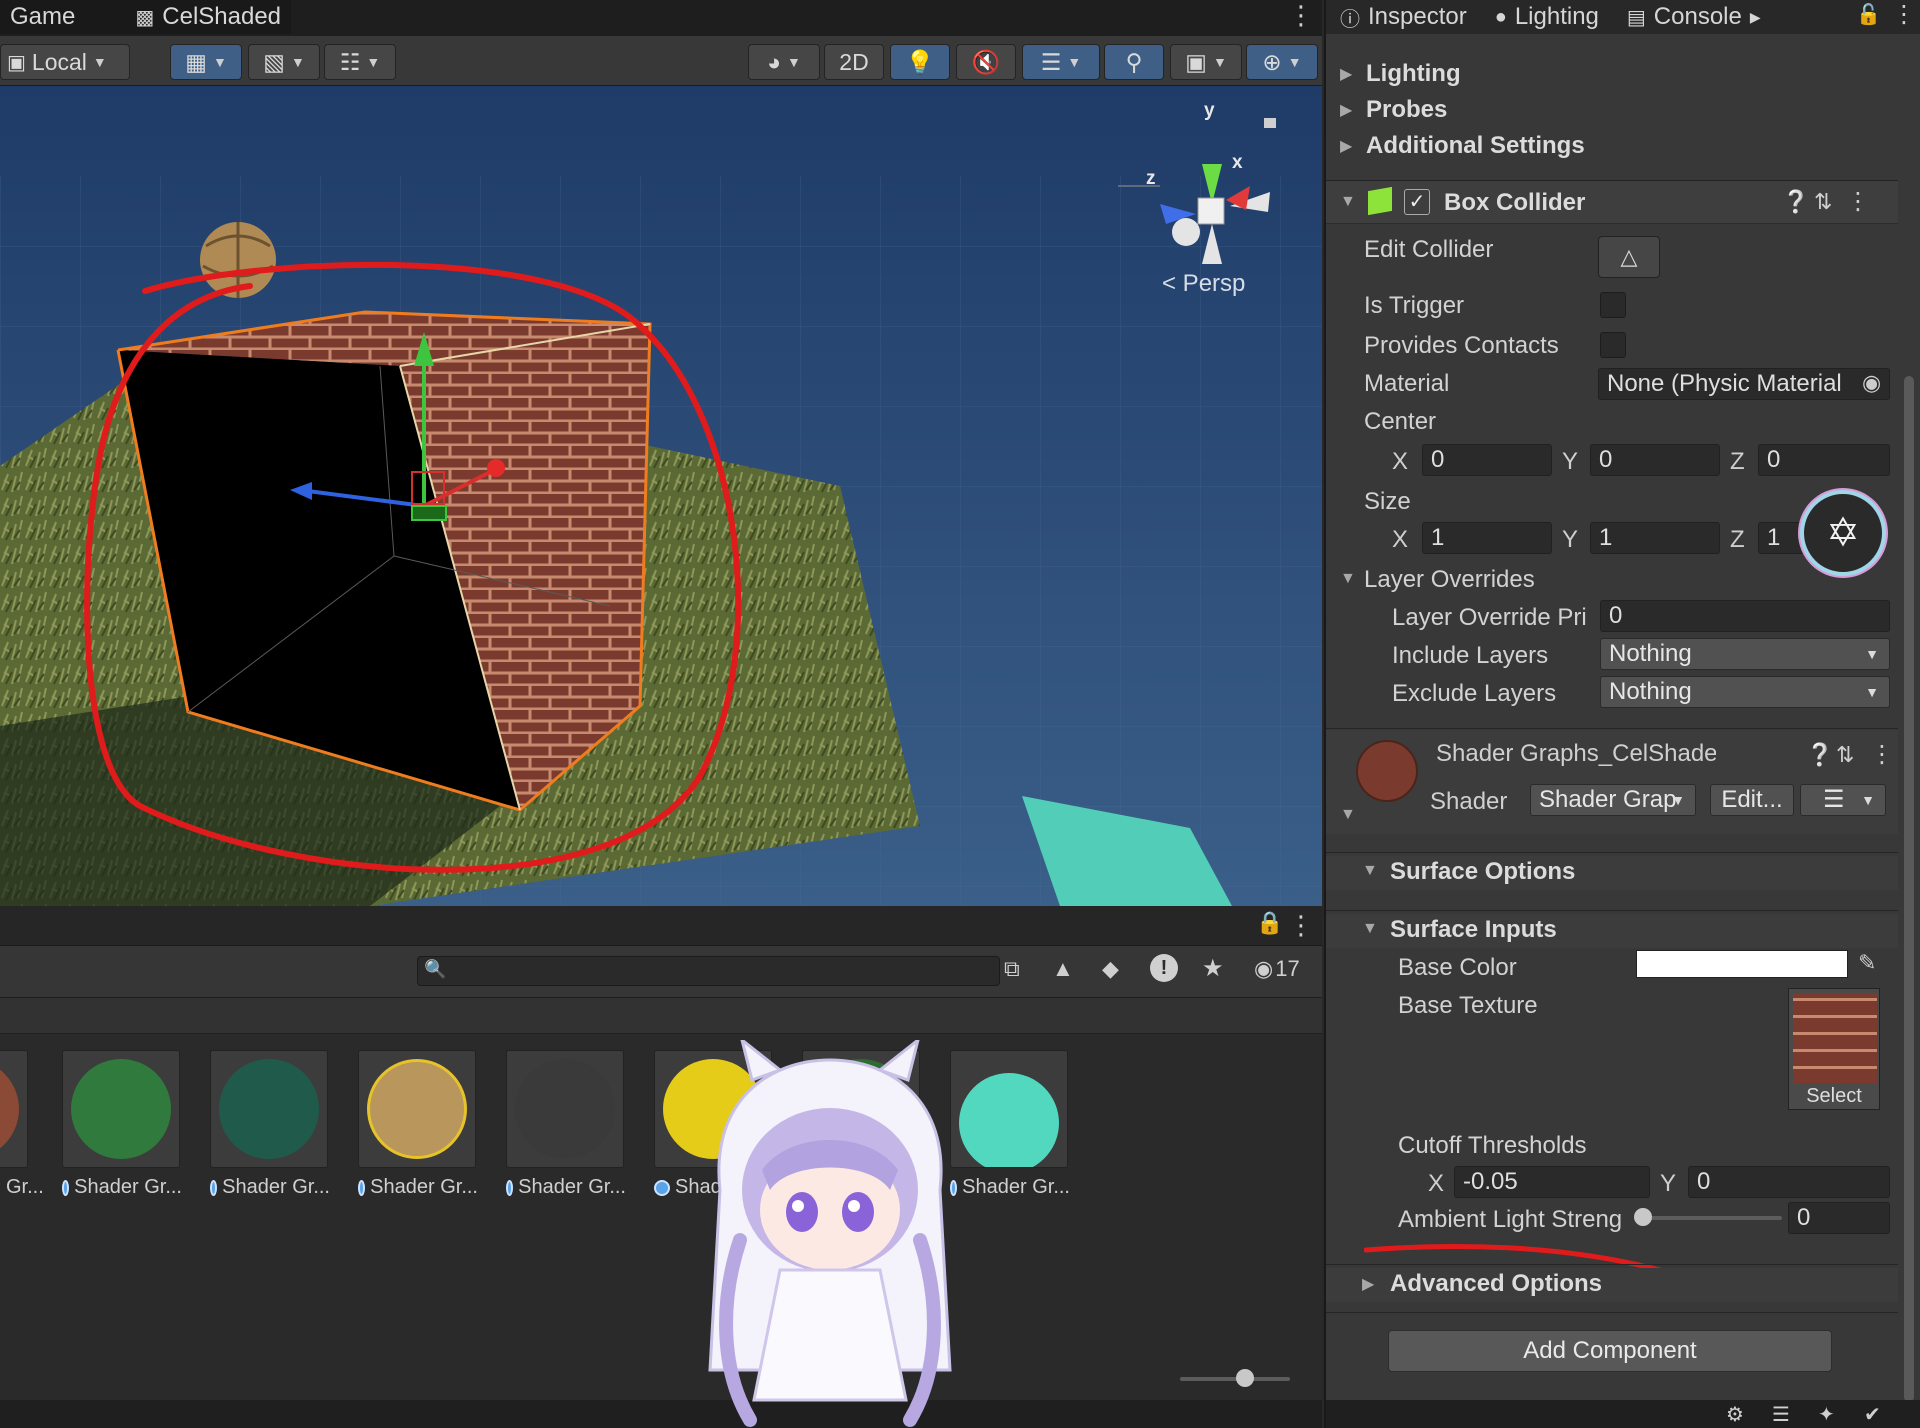 The height and width of the screenshot is (1428, 1920). What do you see at coordinates (1613, 345) in the screenshot?
I see `provides-contacts-checkbox` at bounding box center [1613, 345].